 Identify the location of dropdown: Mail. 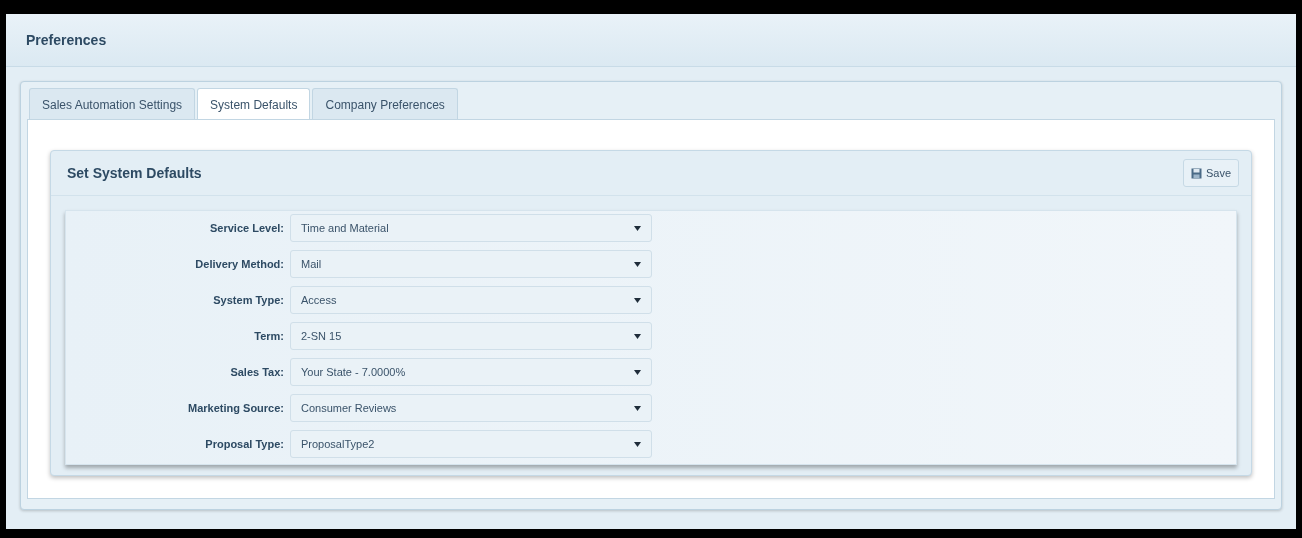
(471, 264).